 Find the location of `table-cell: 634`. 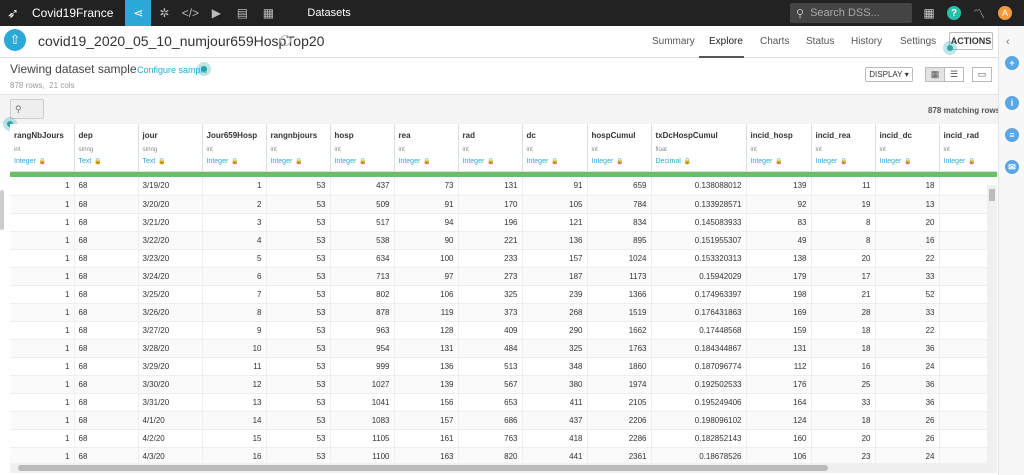

table-cell: 634 is located at coordinates (362, 258).